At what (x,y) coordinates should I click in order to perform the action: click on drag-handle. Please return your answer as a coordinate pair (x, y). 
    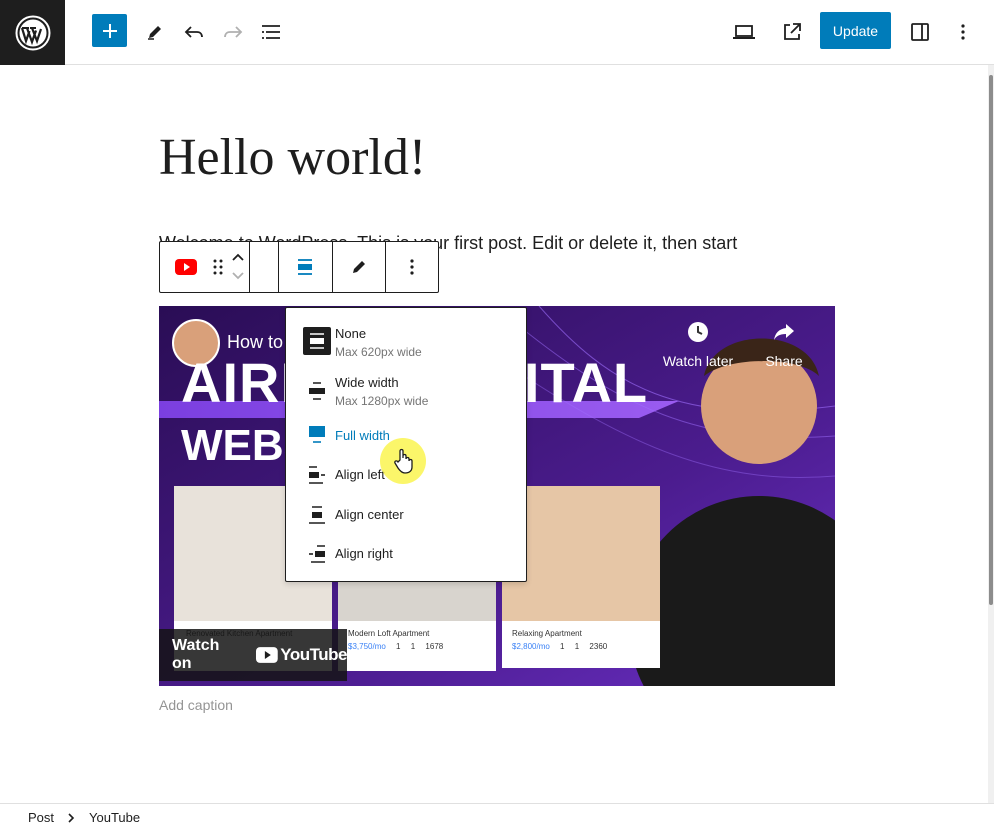
    Looking at the image, I should click on (218, 269).